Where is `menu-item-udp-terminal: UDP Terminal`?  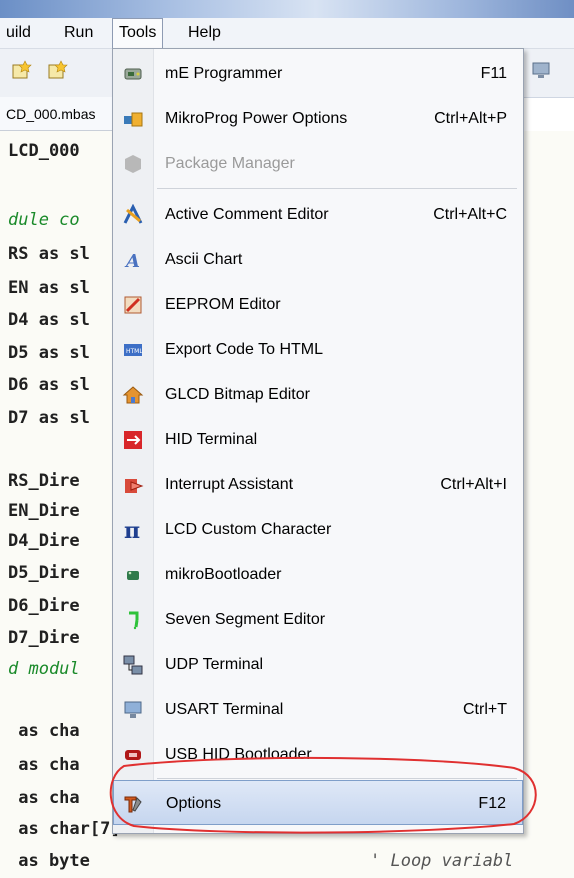 menu-item-udp-terminal: UDP Terminal is located at coordinates (318, 664).